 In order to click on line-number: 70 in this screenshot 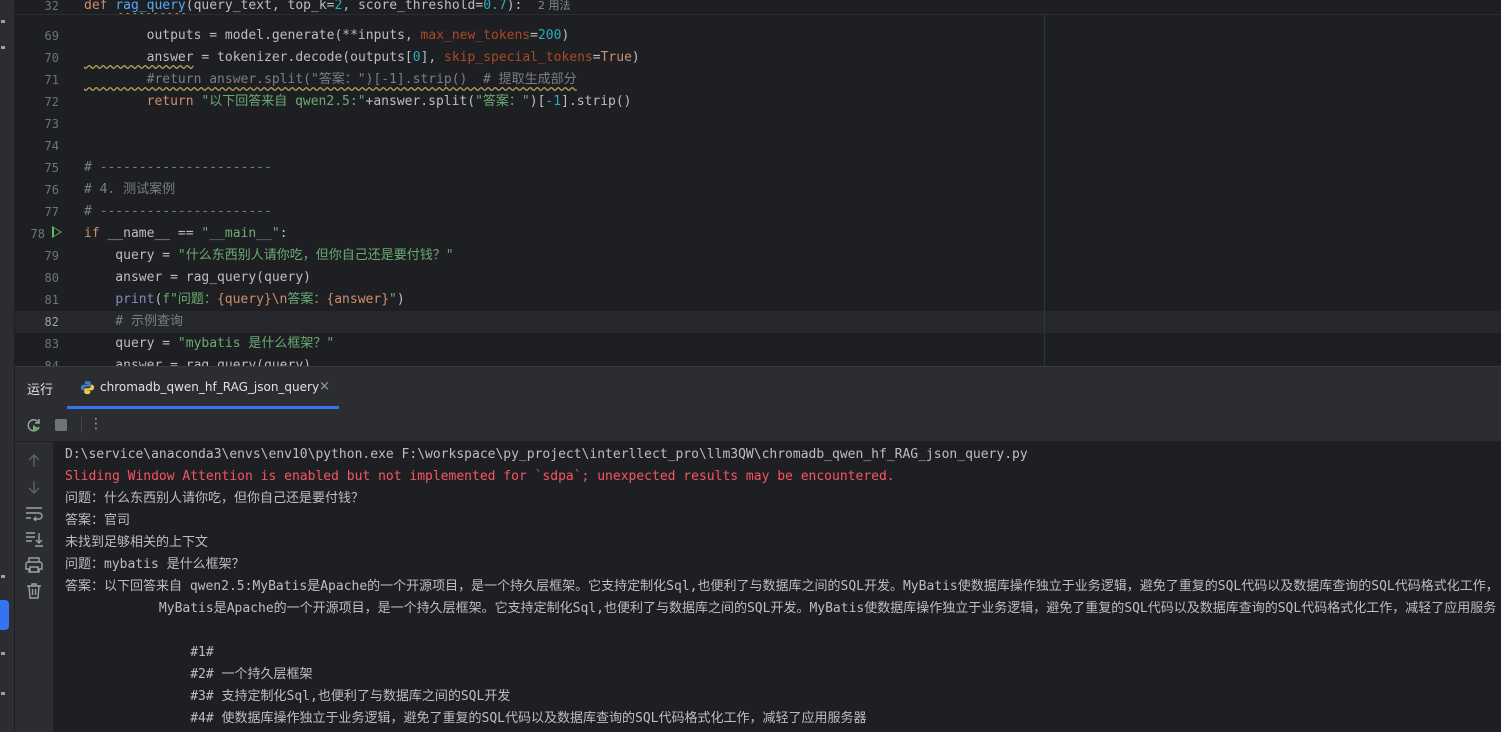, I will do `click(51, 58)`.